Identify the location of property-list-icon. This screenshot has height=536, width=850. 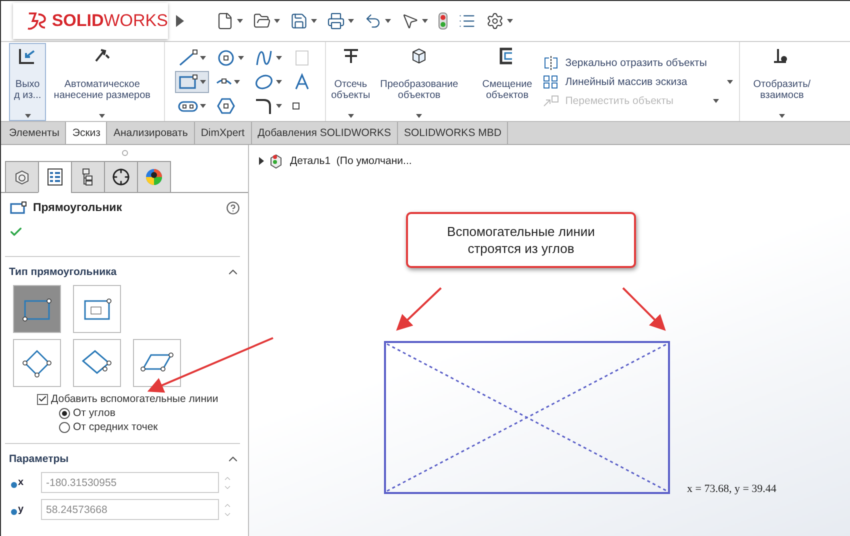
(55, 177).